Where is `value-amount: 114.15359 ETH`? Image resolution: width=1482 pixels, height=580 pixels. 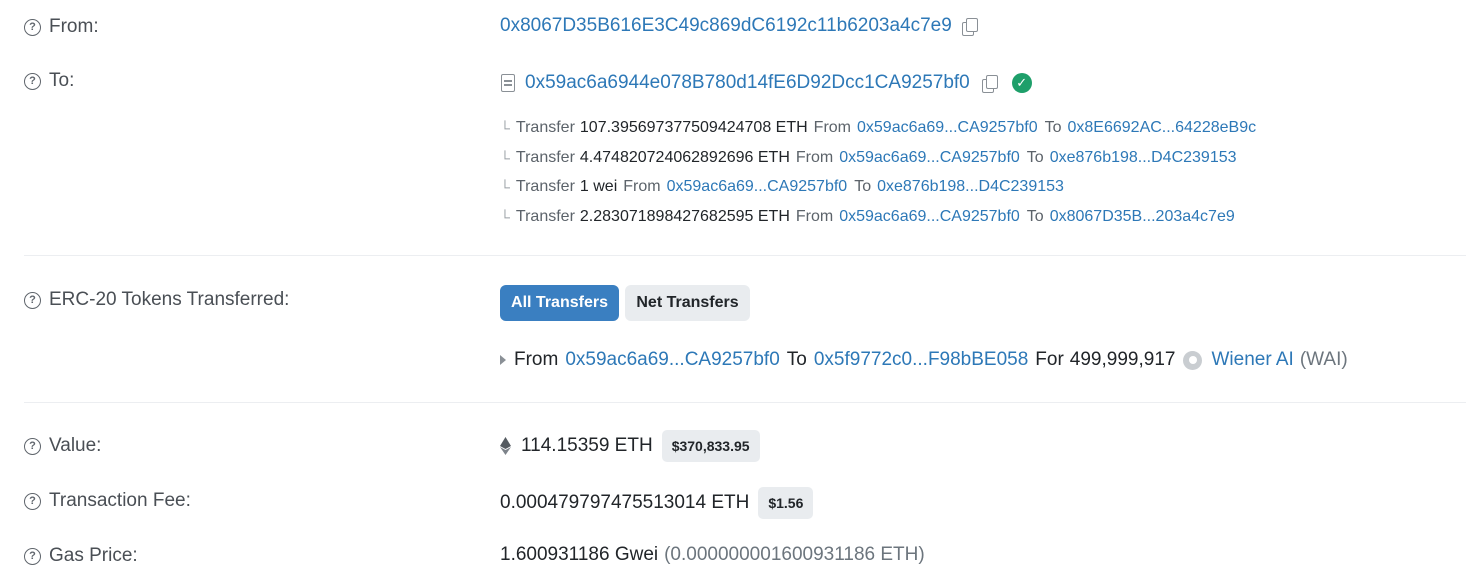 value-amount: 114.15359 ETH is located at coordinates (587, 445).